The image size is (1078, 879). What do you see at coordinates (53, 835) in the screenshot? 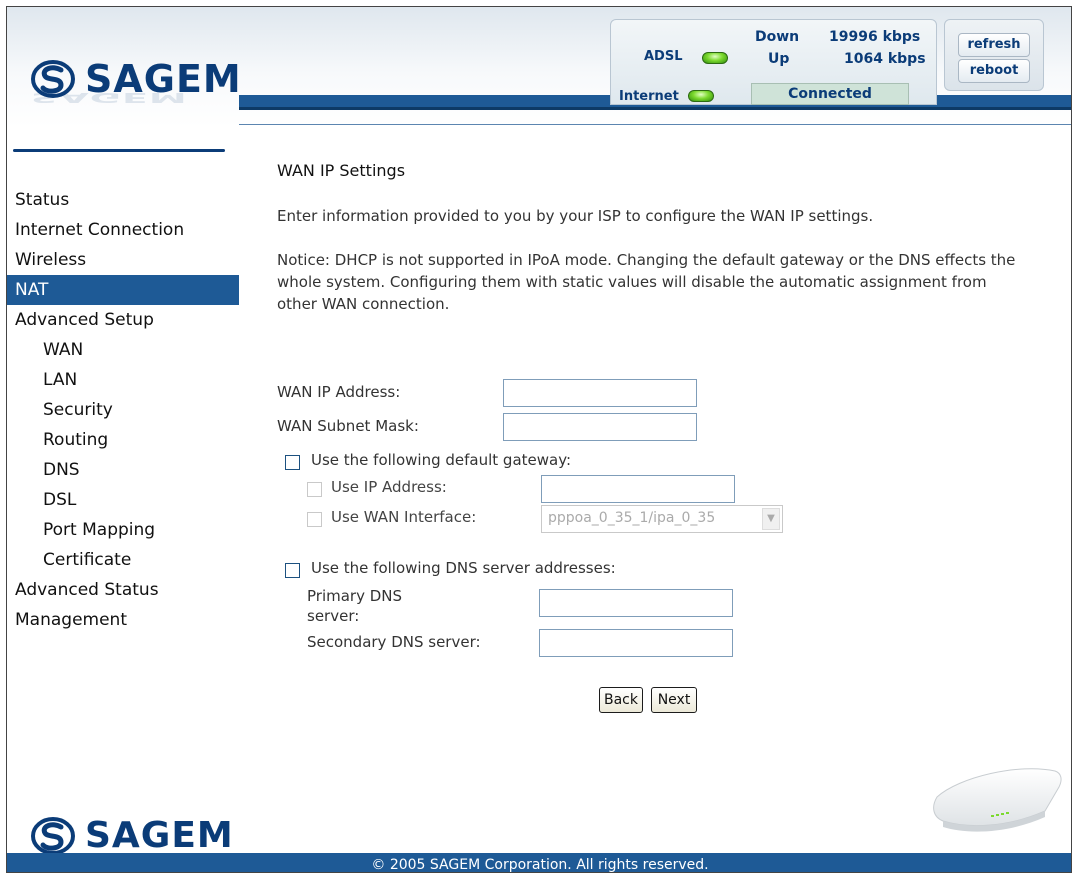
I see `sagem-logo-icon` at bounding box center [53, 835].